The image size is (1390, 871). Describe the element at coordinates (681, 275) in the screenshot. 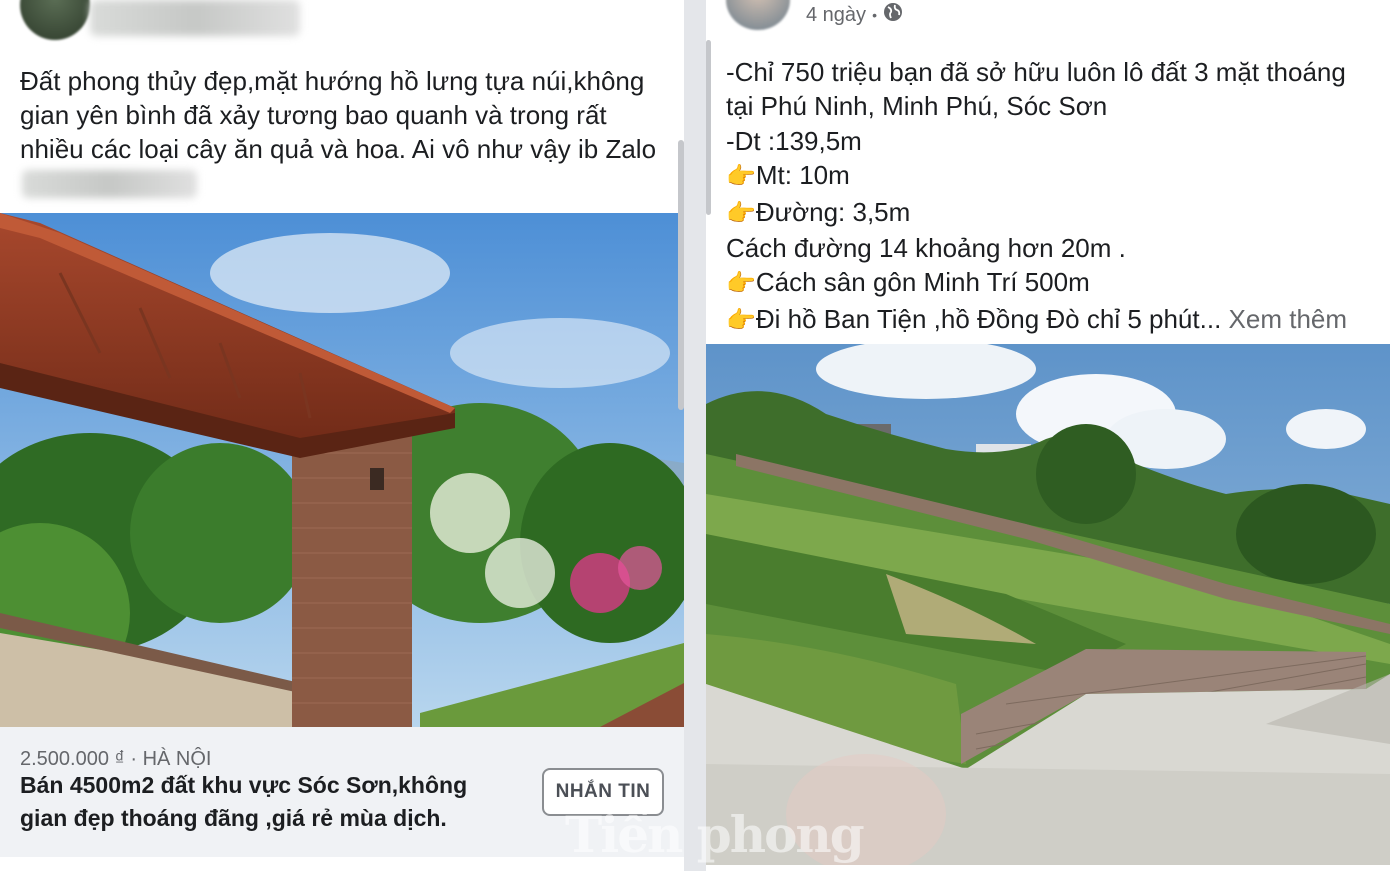

I see `left-scrollbar` at that location.